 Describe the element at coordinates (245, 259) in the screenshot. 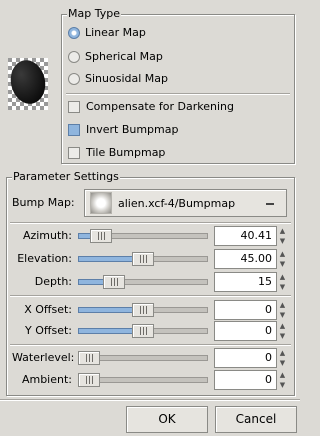

I see `elevation-value: 45.00` at that location.